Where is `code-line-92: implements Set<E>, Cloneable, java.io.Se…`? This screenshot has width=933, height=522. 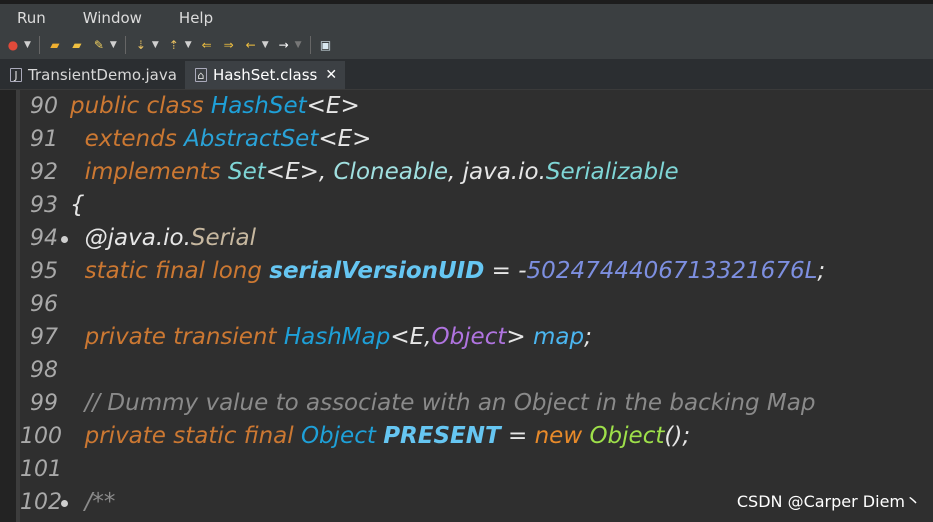
code-line-92: implements Set<E>, Cloneable, java.io.Se… is located at coordinates (381, 172).